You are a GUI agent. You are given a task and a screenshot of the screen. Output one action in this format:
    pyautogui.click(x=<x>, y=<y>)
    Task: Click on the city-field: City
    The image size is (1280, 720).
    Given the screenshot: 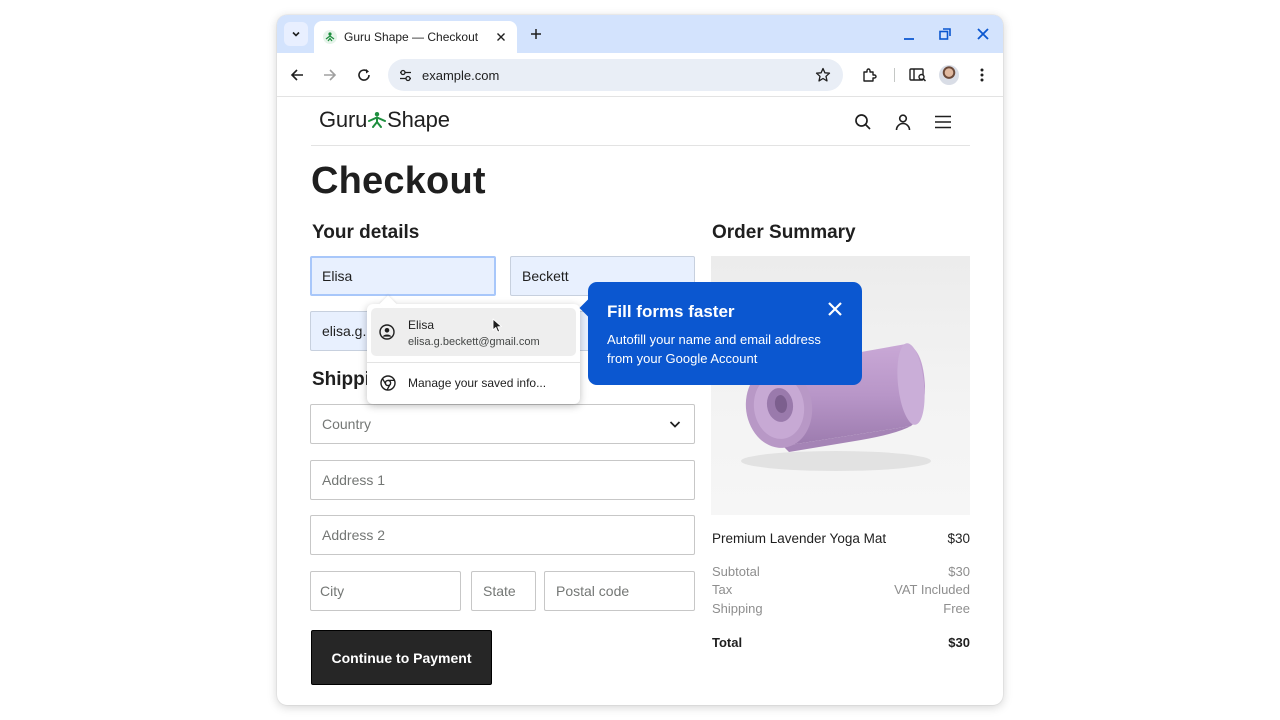 What is the action you would take?
    pyautogui.click(x=385, y=591)
    